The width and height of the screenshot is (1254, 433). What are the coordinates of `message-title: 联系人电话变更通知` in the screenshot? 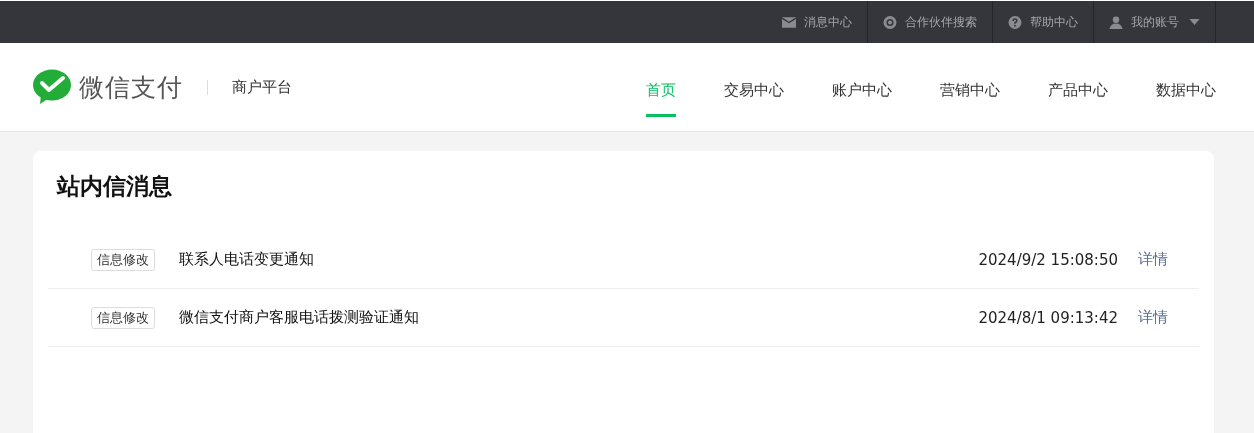 It's located at (247, 259).